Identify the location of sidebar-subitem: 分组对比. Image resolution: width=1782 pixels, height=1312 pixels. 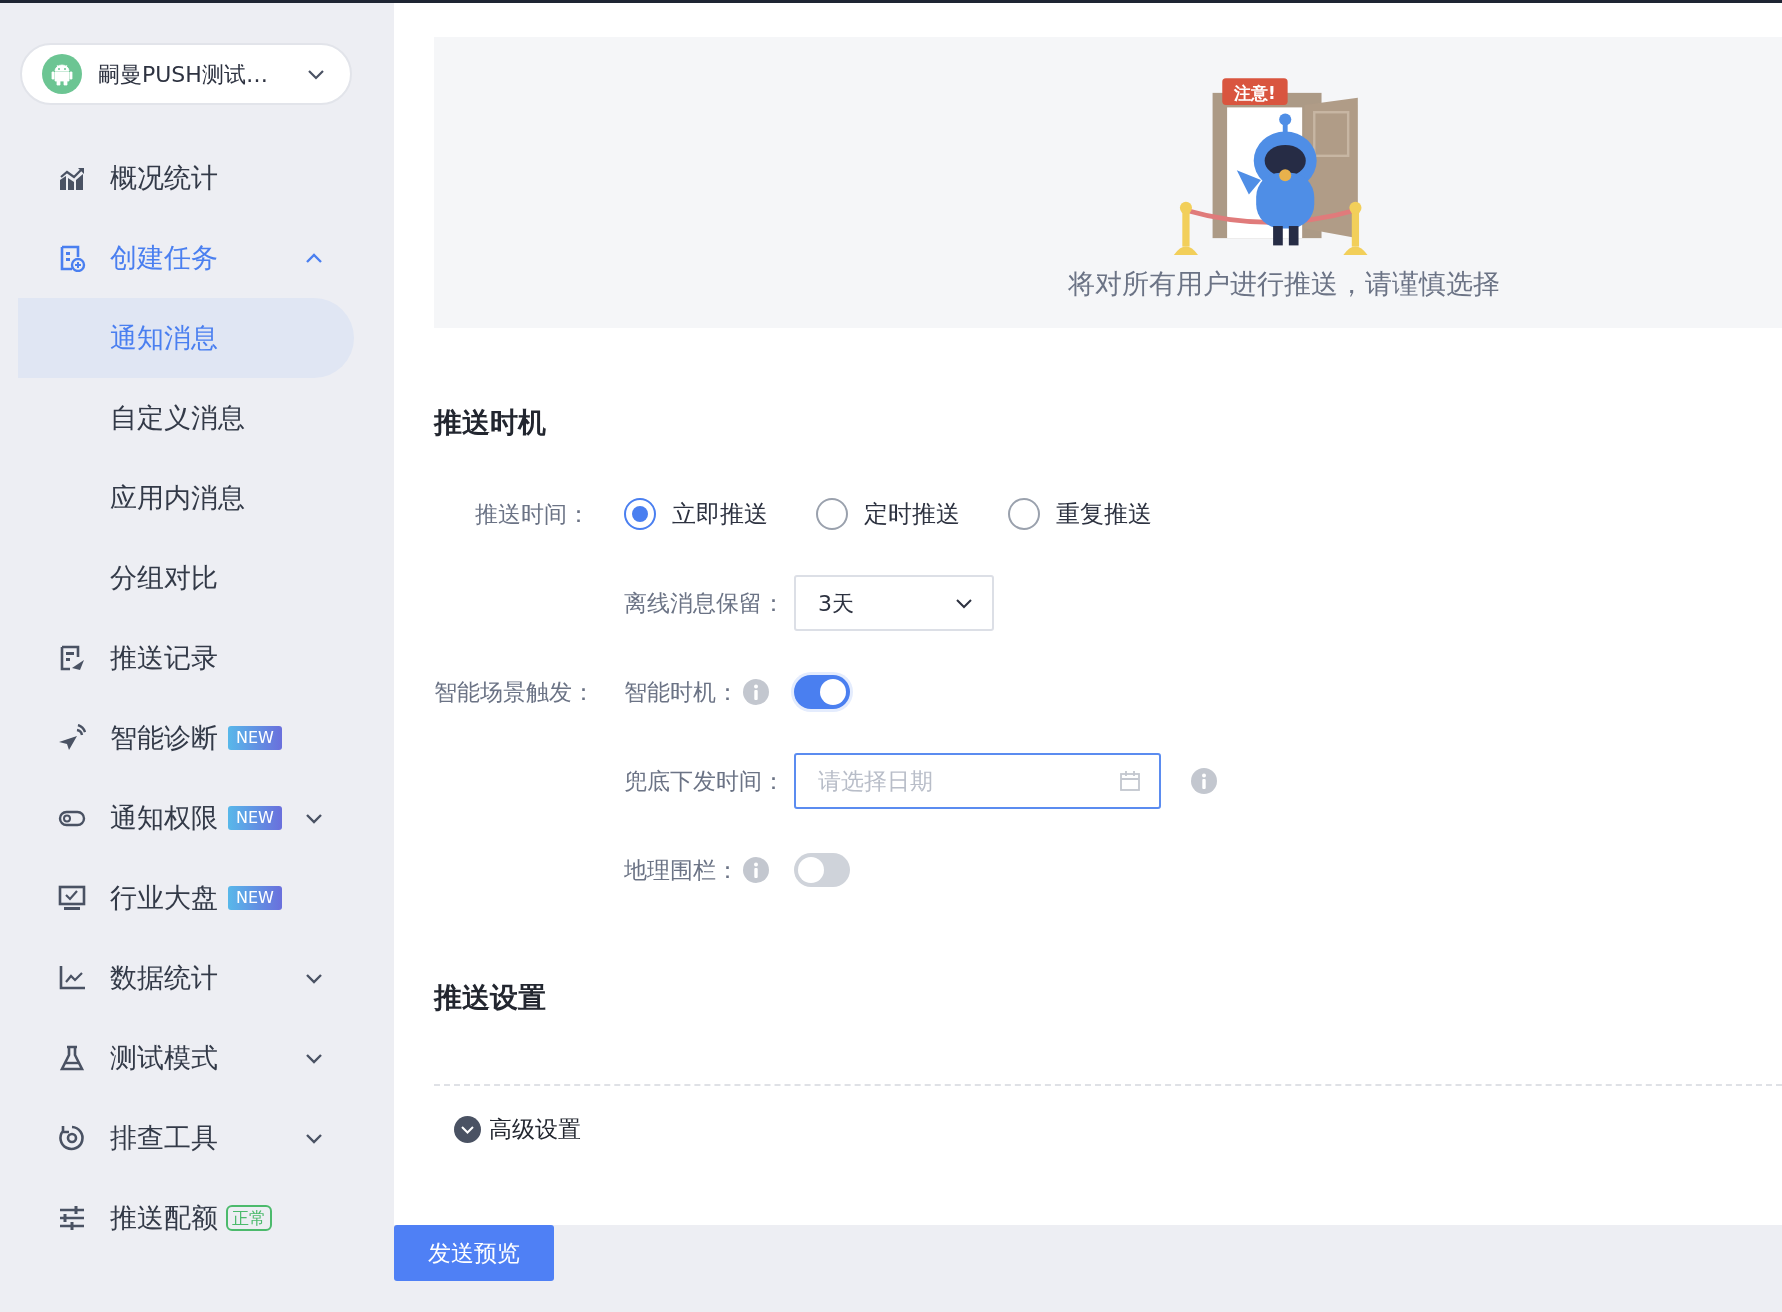
(186, 578).